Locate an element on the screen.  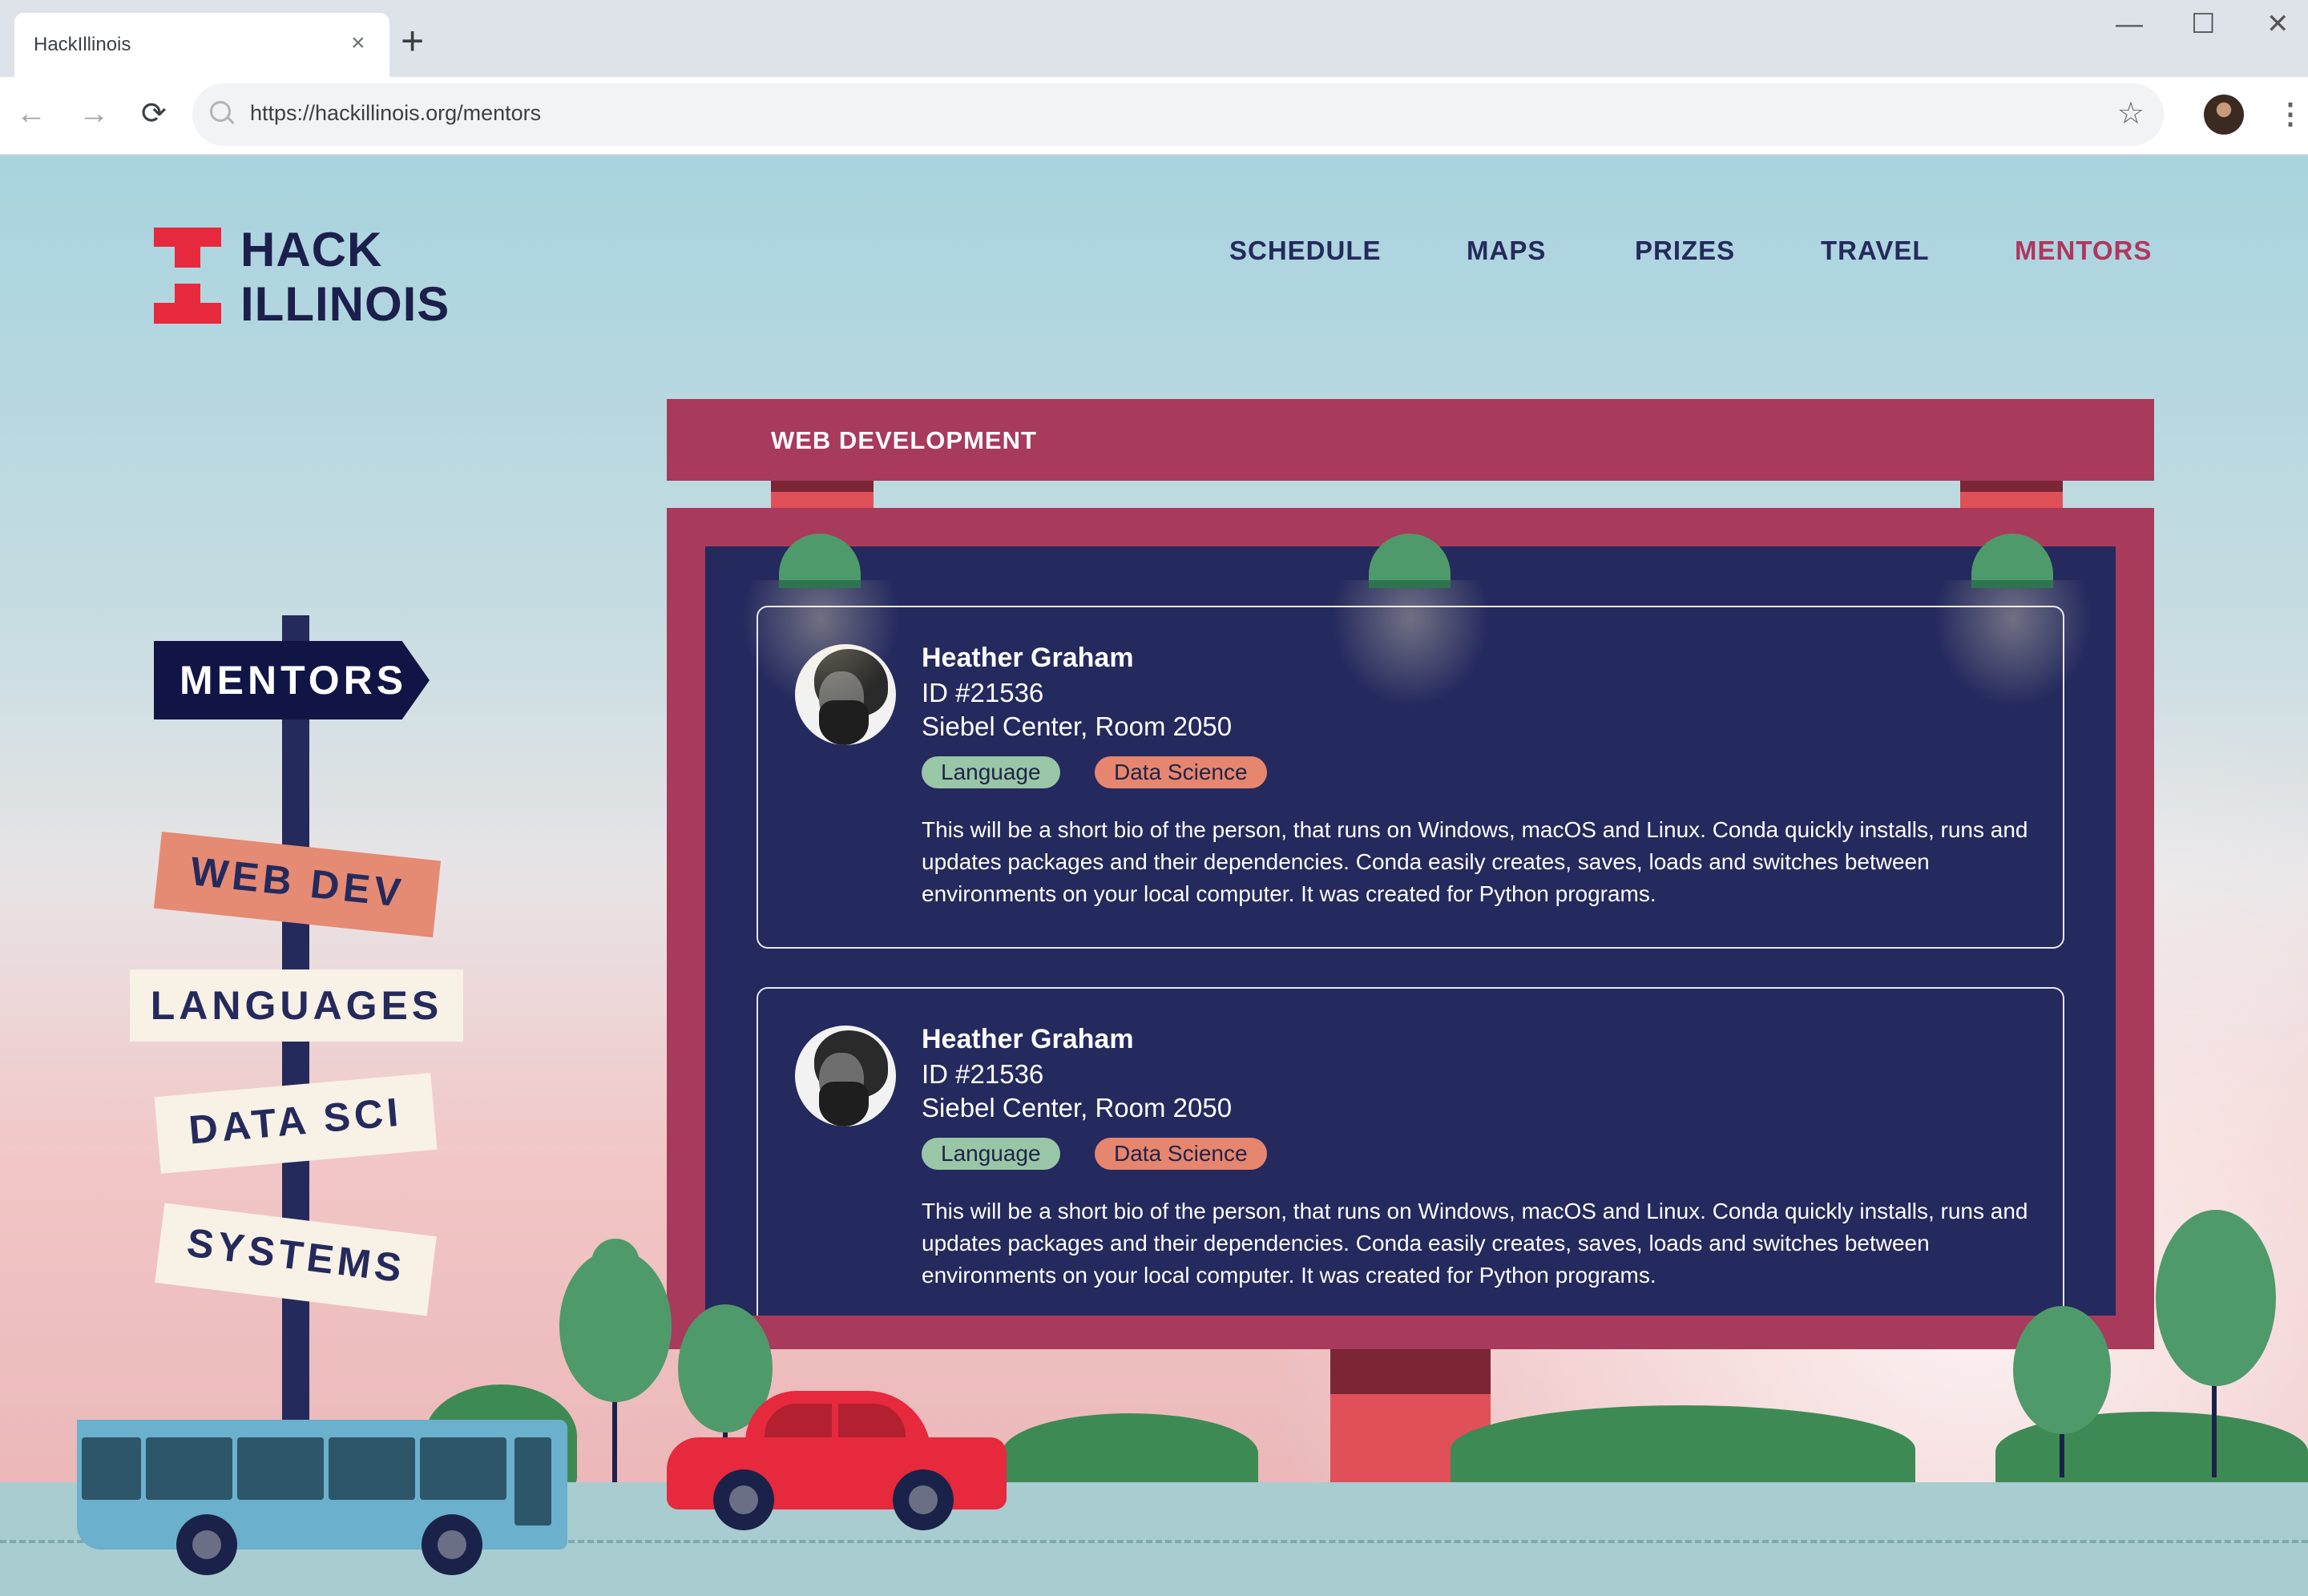
signpost-title-text: MENTORS is located at coordinates (294, 680).